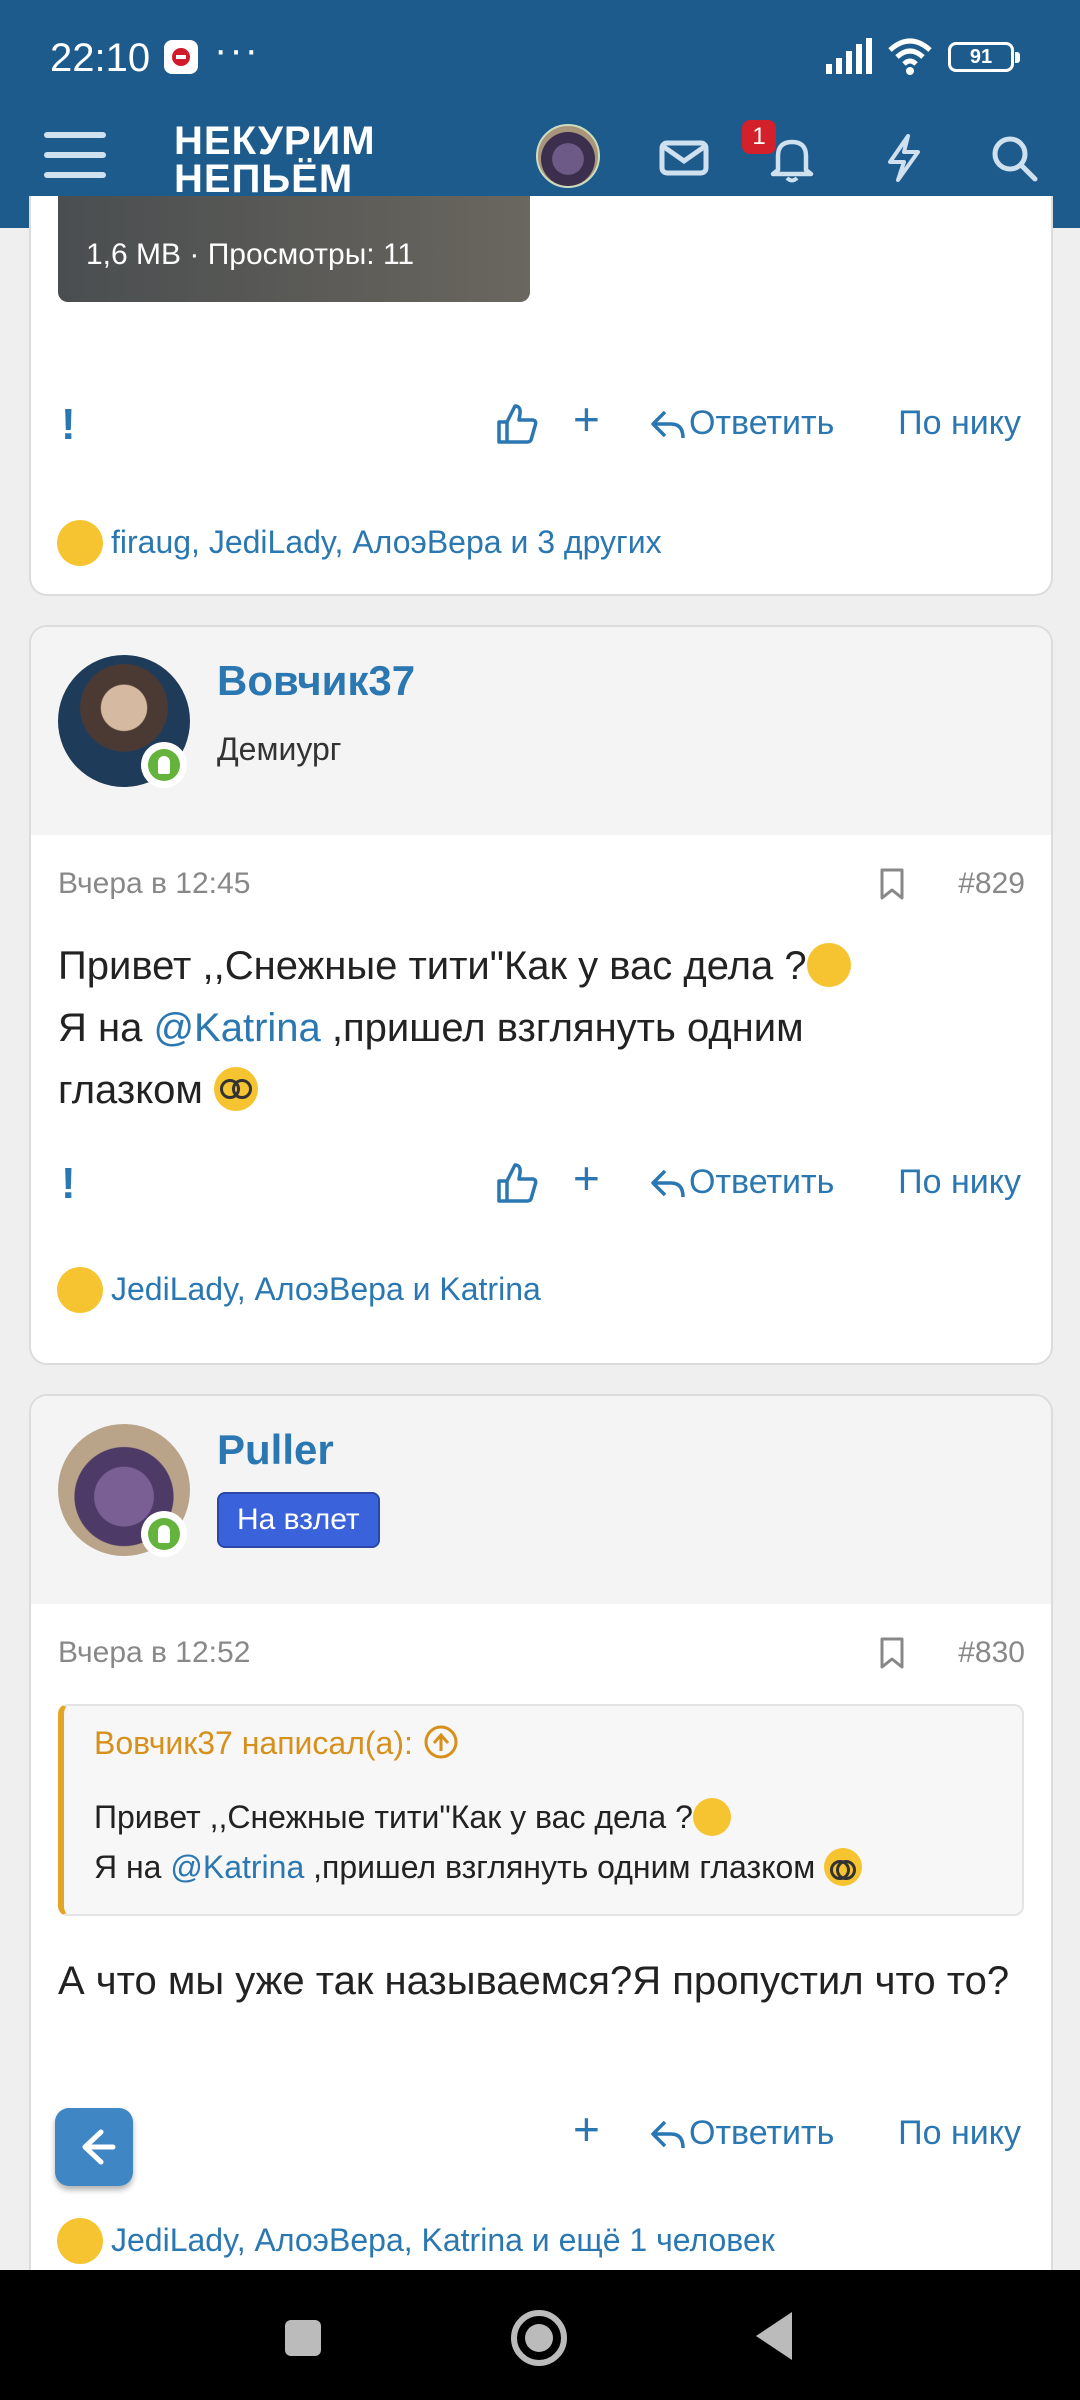 This screenshot has width=1080, height=2400. Describe the element at coordinates (181, 57) in the screenshot. I see `dnd-icon` at that location.